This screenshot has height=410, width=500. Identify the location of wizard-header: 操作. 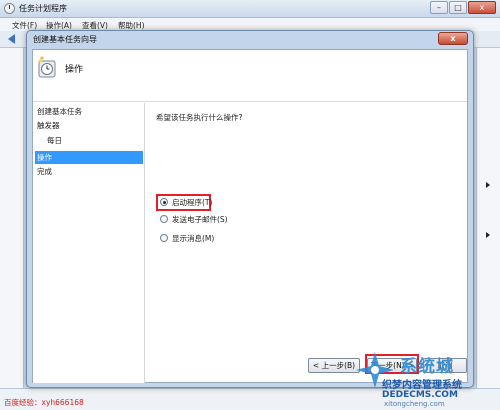
(250, 76).